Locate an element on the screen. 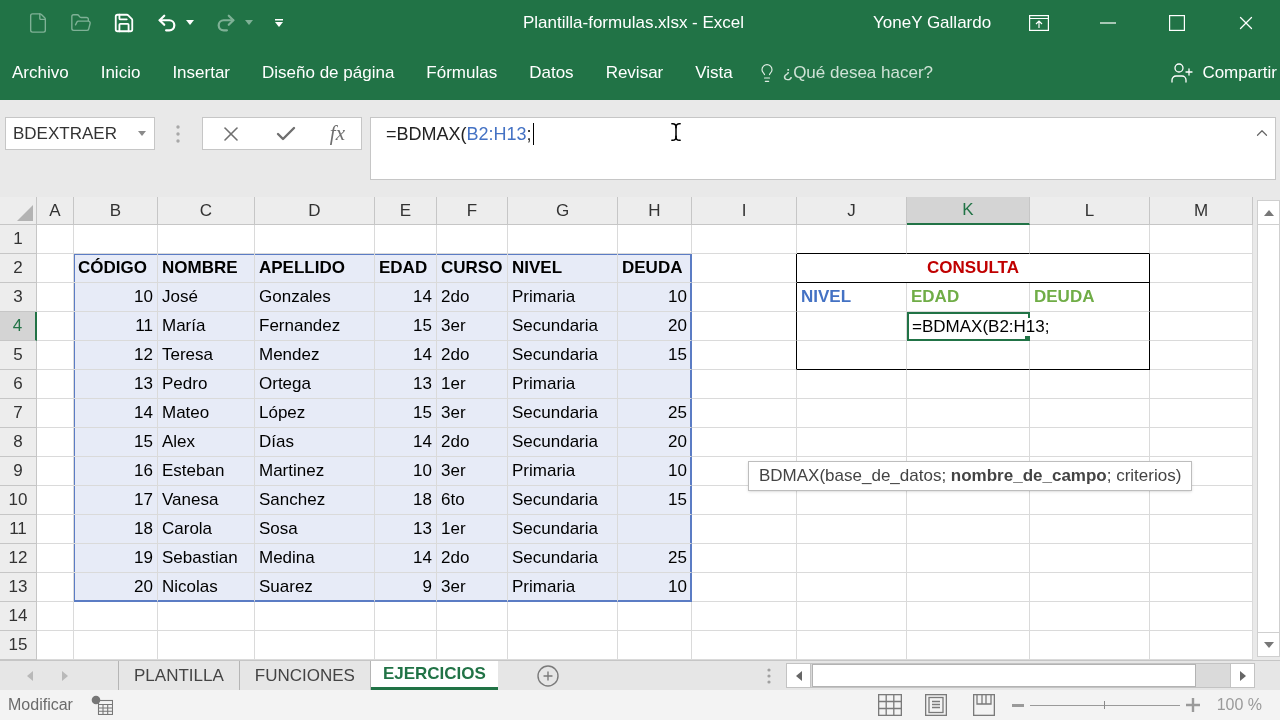 The image size is (1280, 720). column-header: A is located at coordinates (55, 211).